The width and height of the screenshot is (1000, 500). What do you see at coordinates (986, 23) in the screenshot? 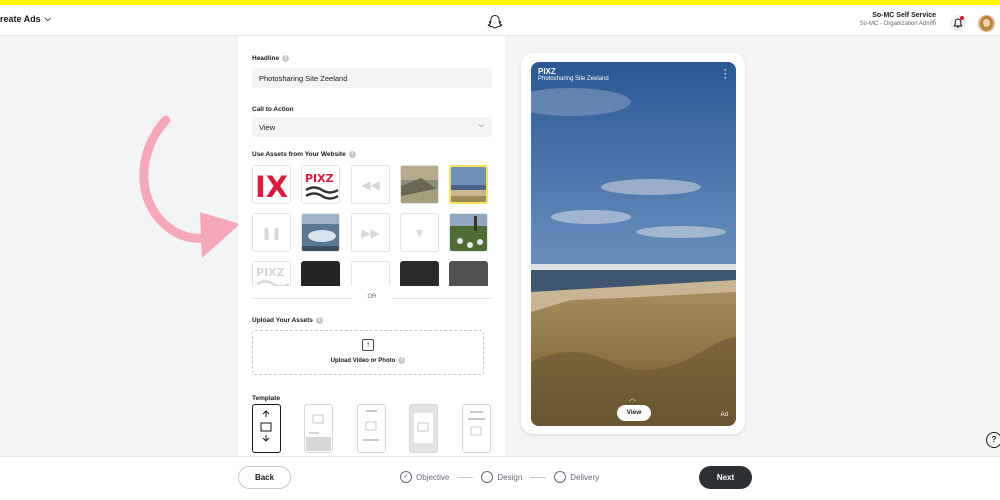
I see `avatar` at bounding box center [986, 23].